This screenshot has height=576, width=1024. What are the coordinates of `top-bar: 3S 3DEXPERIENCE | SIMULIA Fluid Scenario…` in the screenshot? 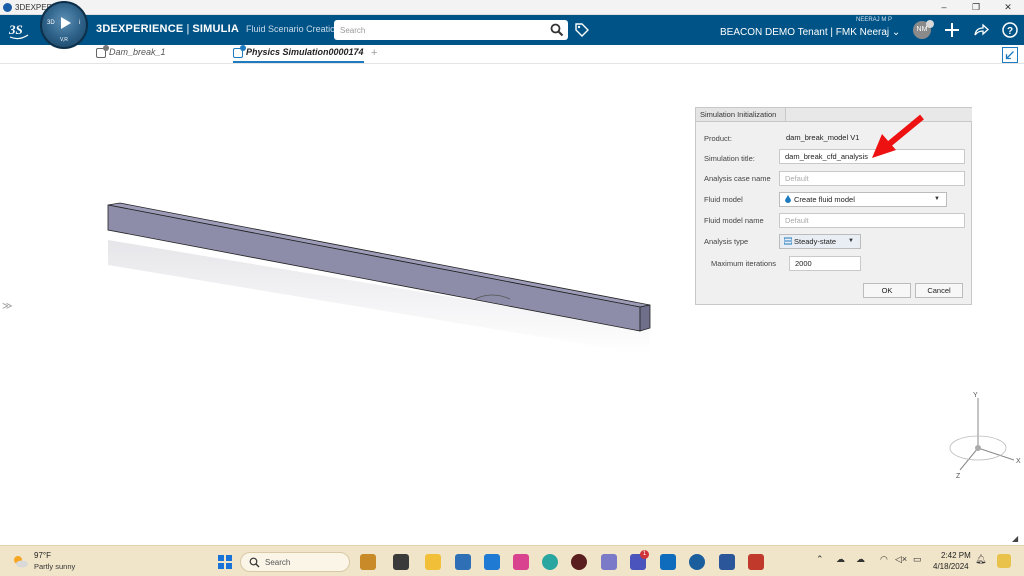 It's located at (512, 30).